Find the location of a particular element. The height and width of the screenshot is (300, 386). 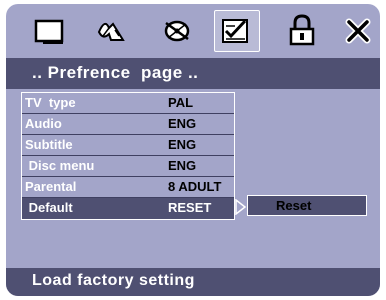

audio-speaker-icon is located at coordinates (111, 31).